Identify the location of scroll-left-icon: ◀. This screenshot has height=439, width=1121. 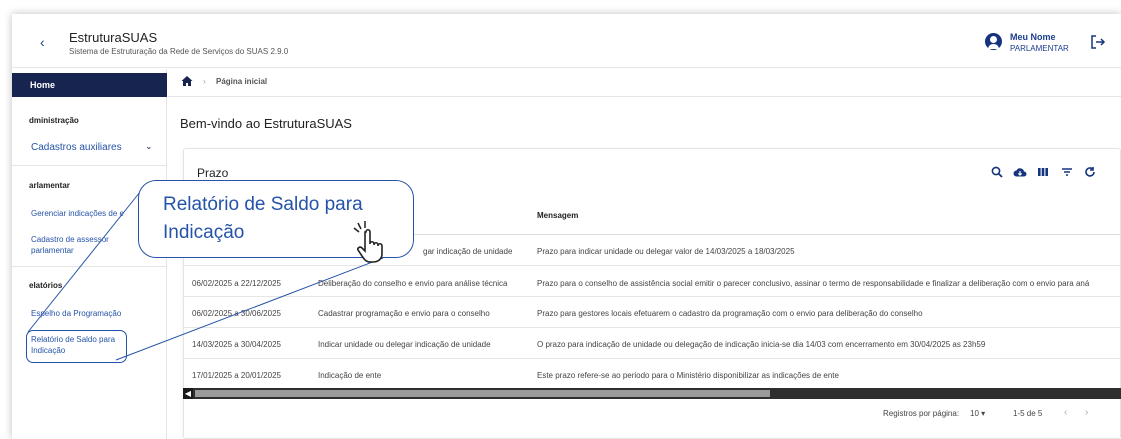
(188, 393).